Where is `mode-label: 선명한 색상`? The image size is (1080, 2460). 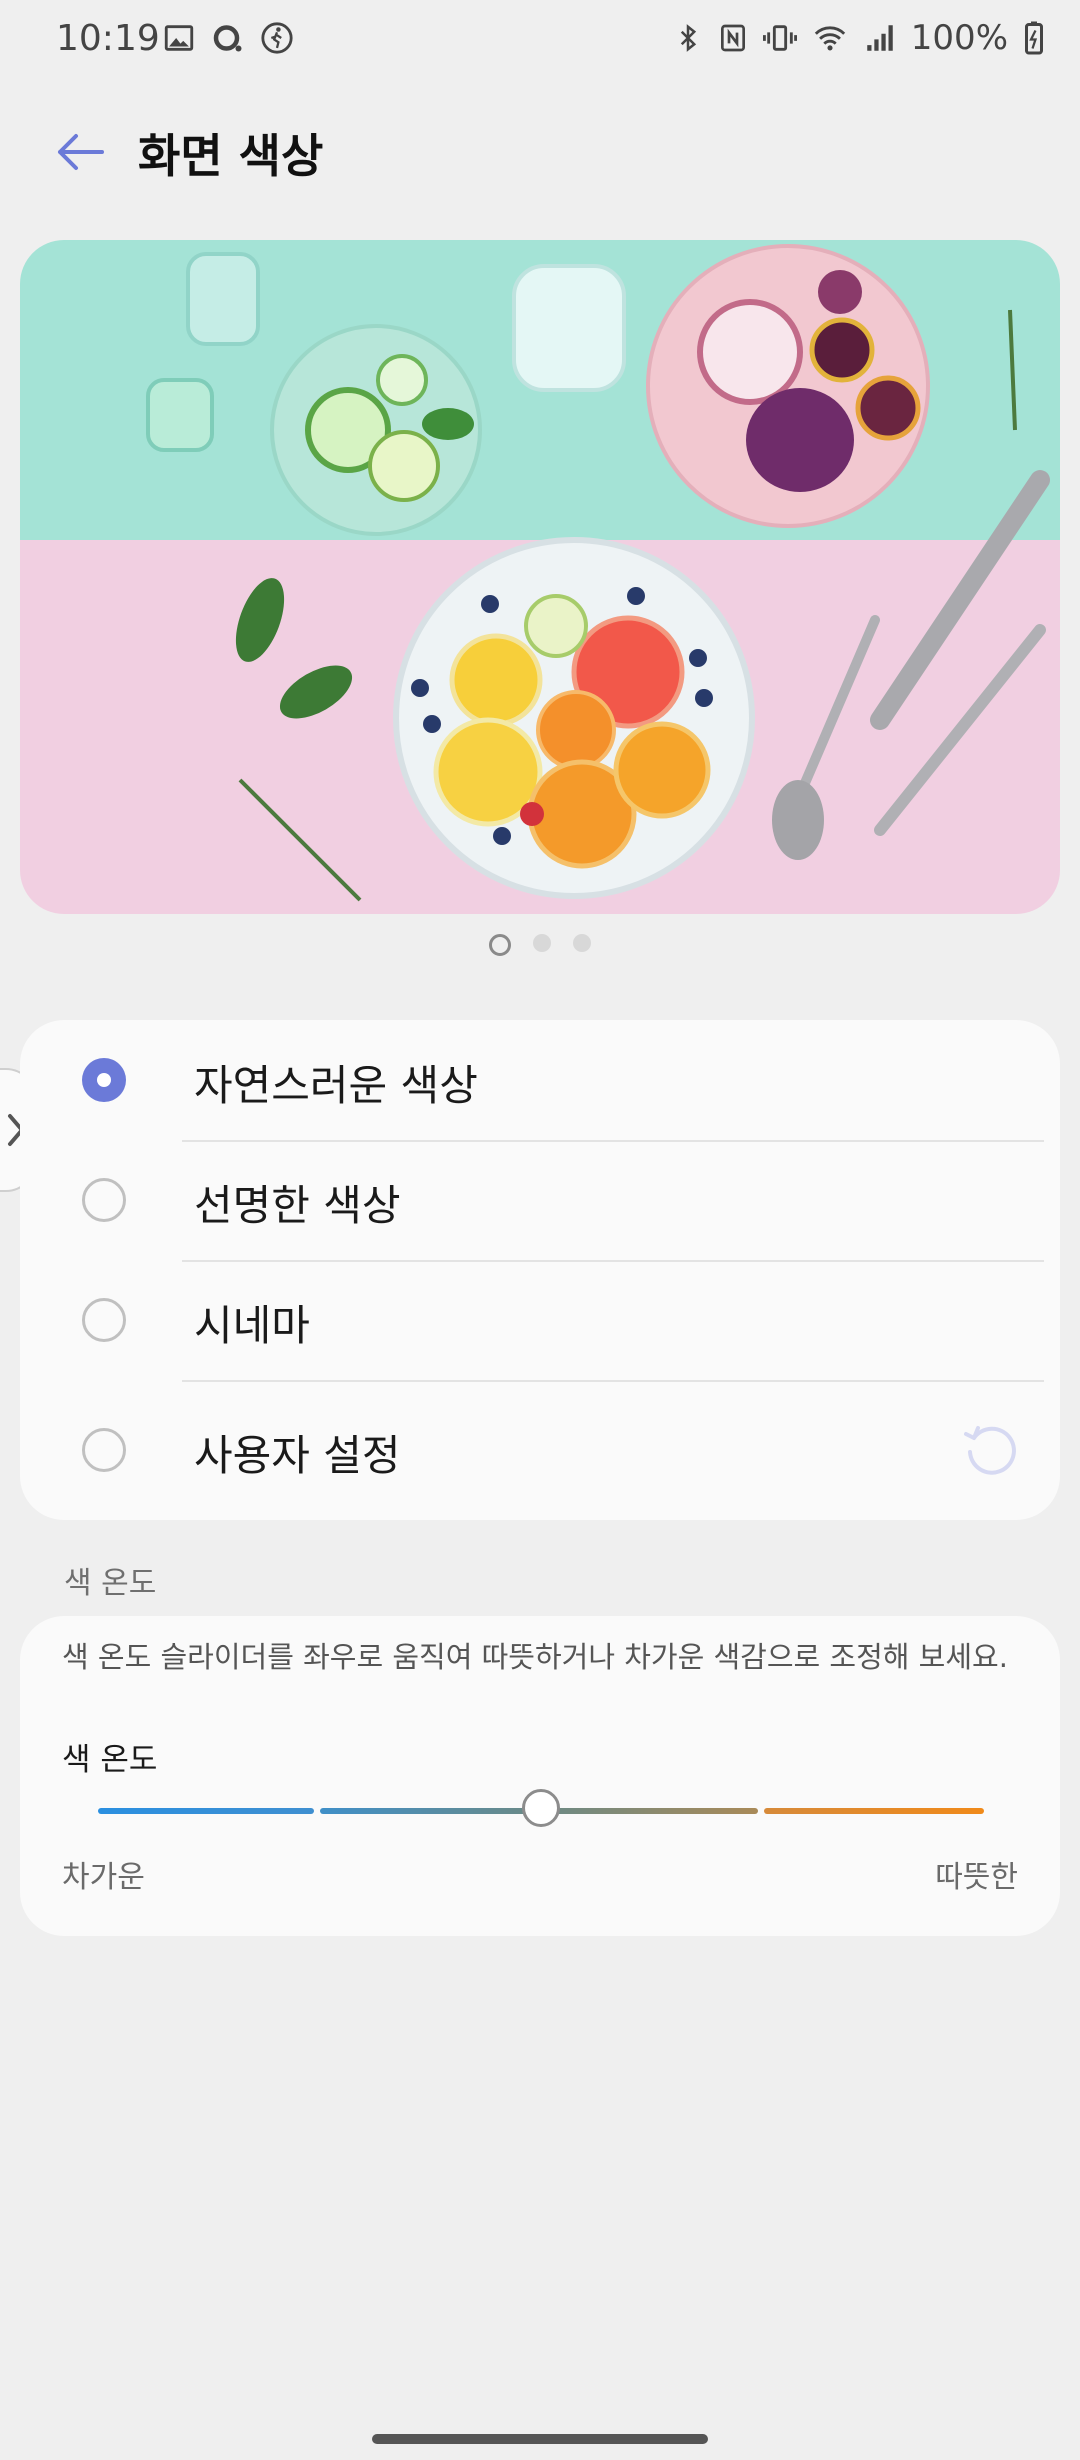
mode-label: 선명한 색상 is located at coordinates (297, 1205).